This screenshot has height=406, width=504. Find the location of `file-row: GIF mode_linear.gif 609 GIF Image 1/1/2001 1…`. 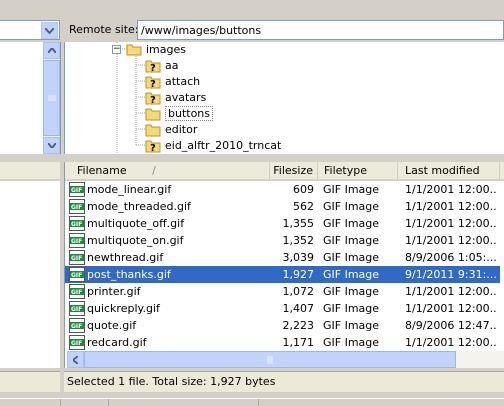

file-row: GIF mode_linear.gif 609 GIF Image 1/1/2001 1… is located at coordinates (284, 189).